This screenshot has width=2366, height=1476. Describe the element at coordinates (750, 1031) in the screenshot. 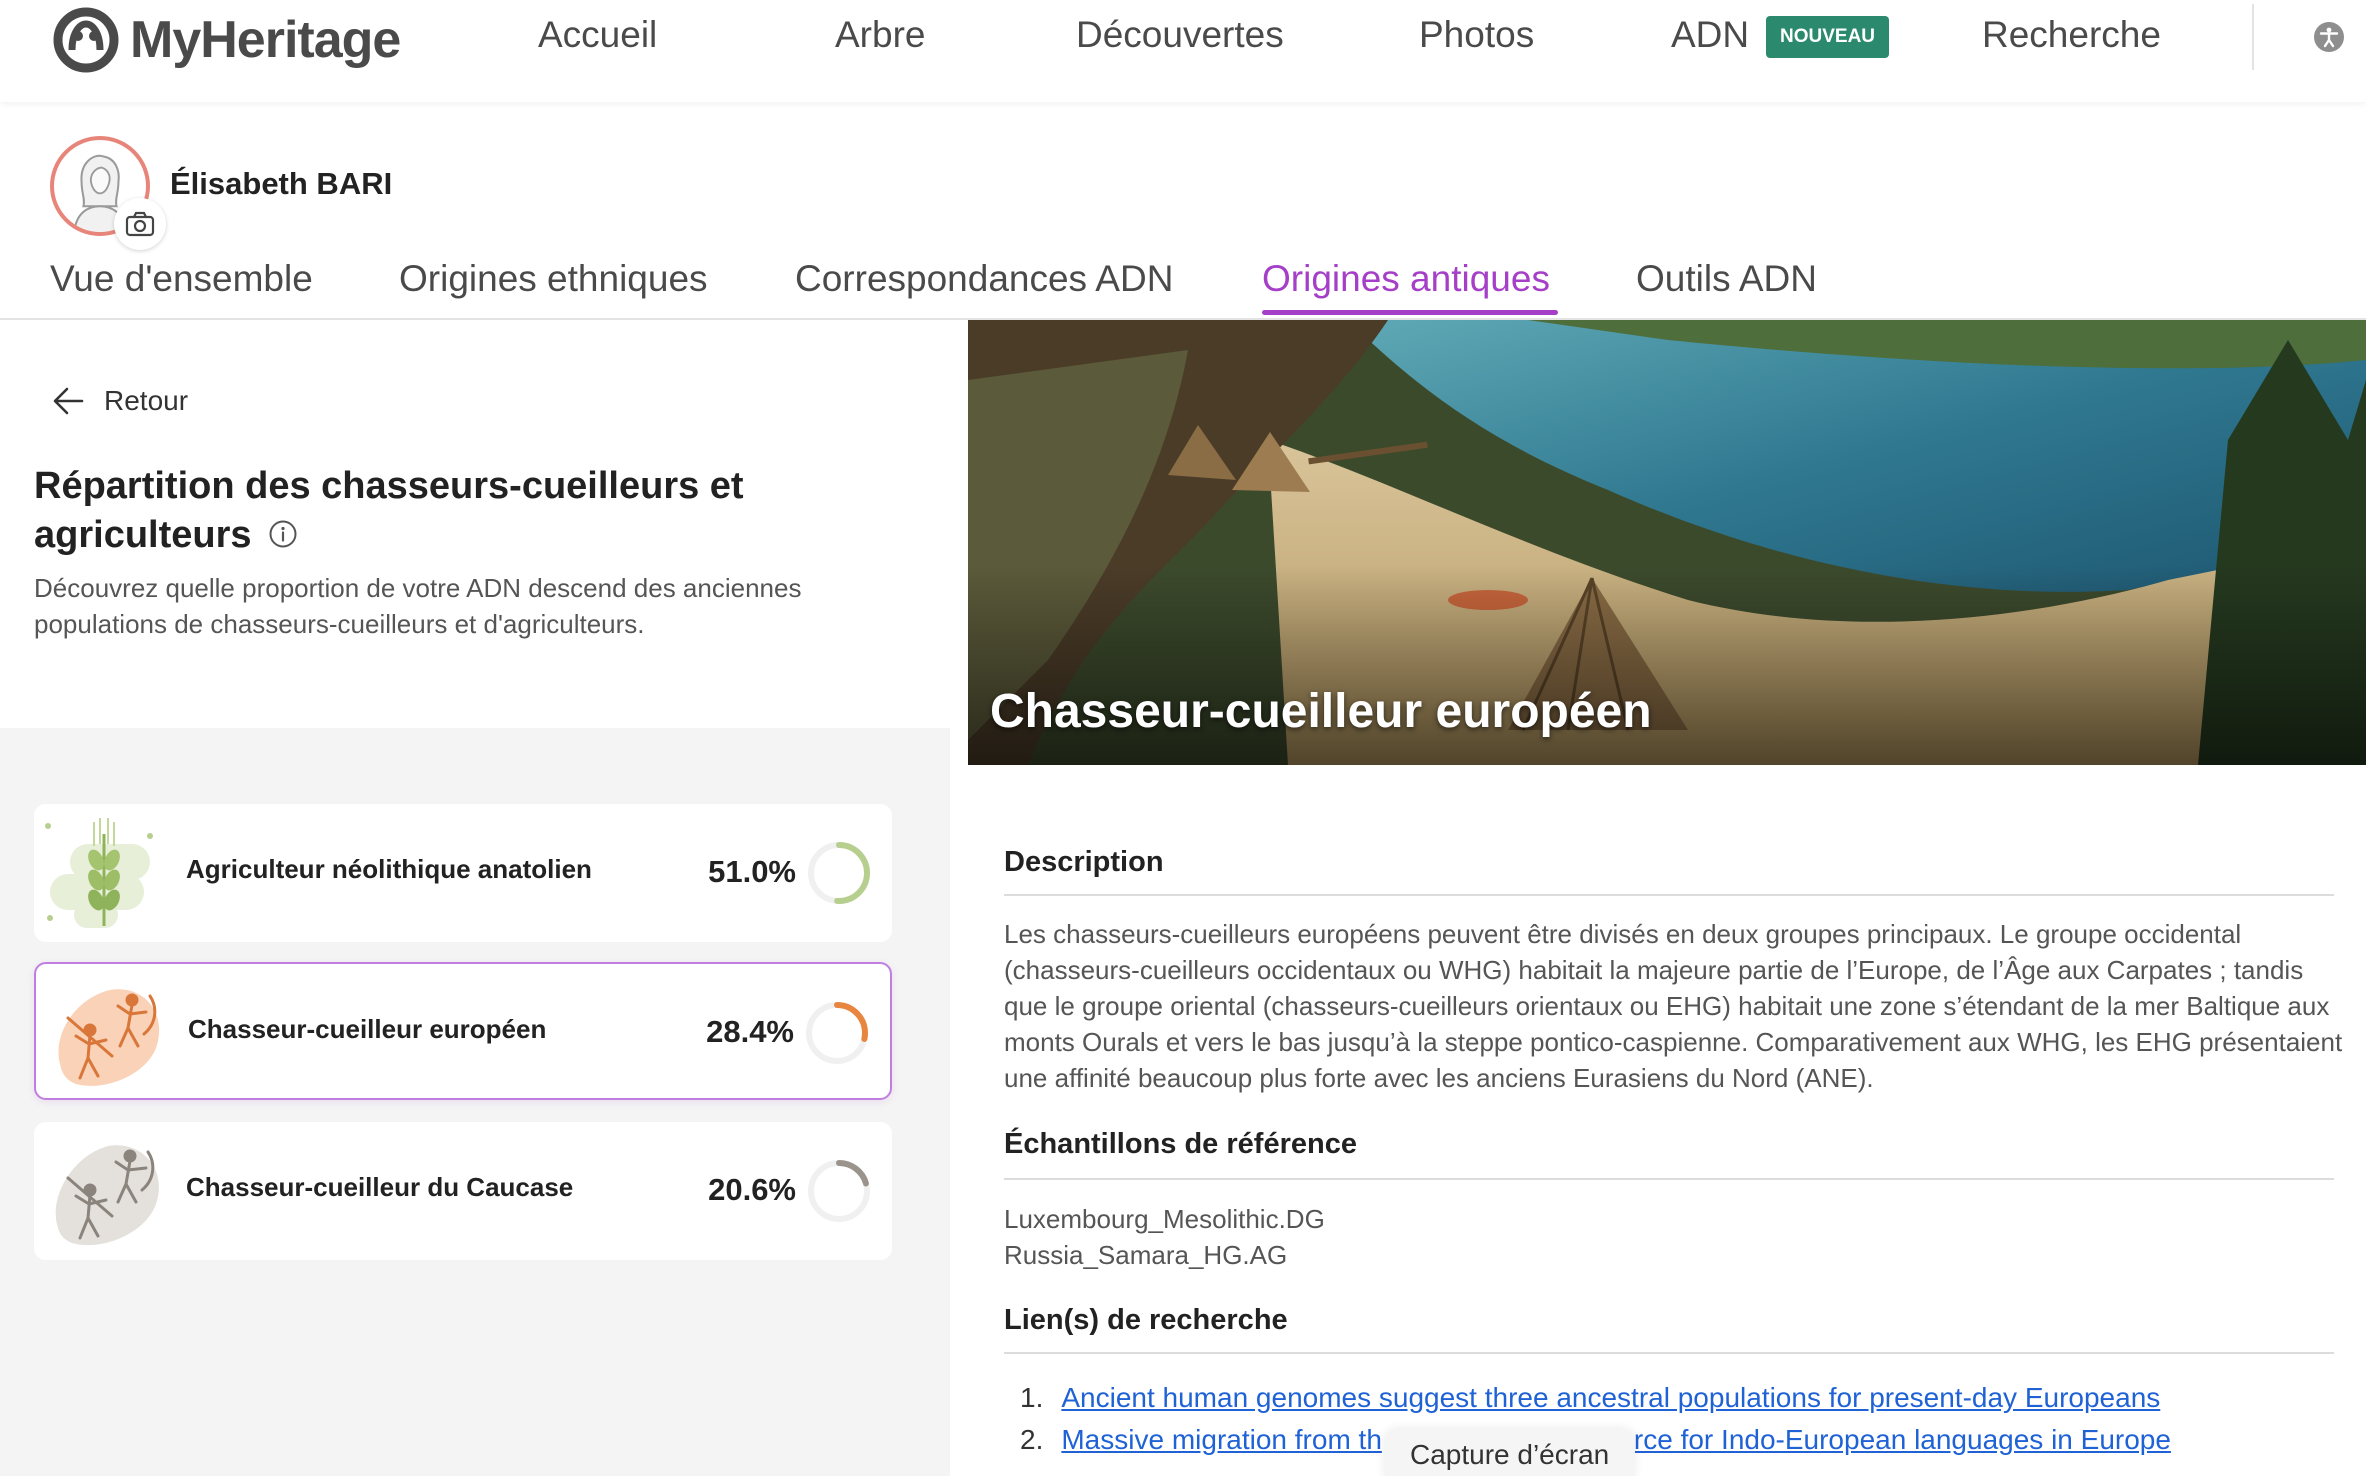

I see `ancestry-percent: 28.4%` at that location.